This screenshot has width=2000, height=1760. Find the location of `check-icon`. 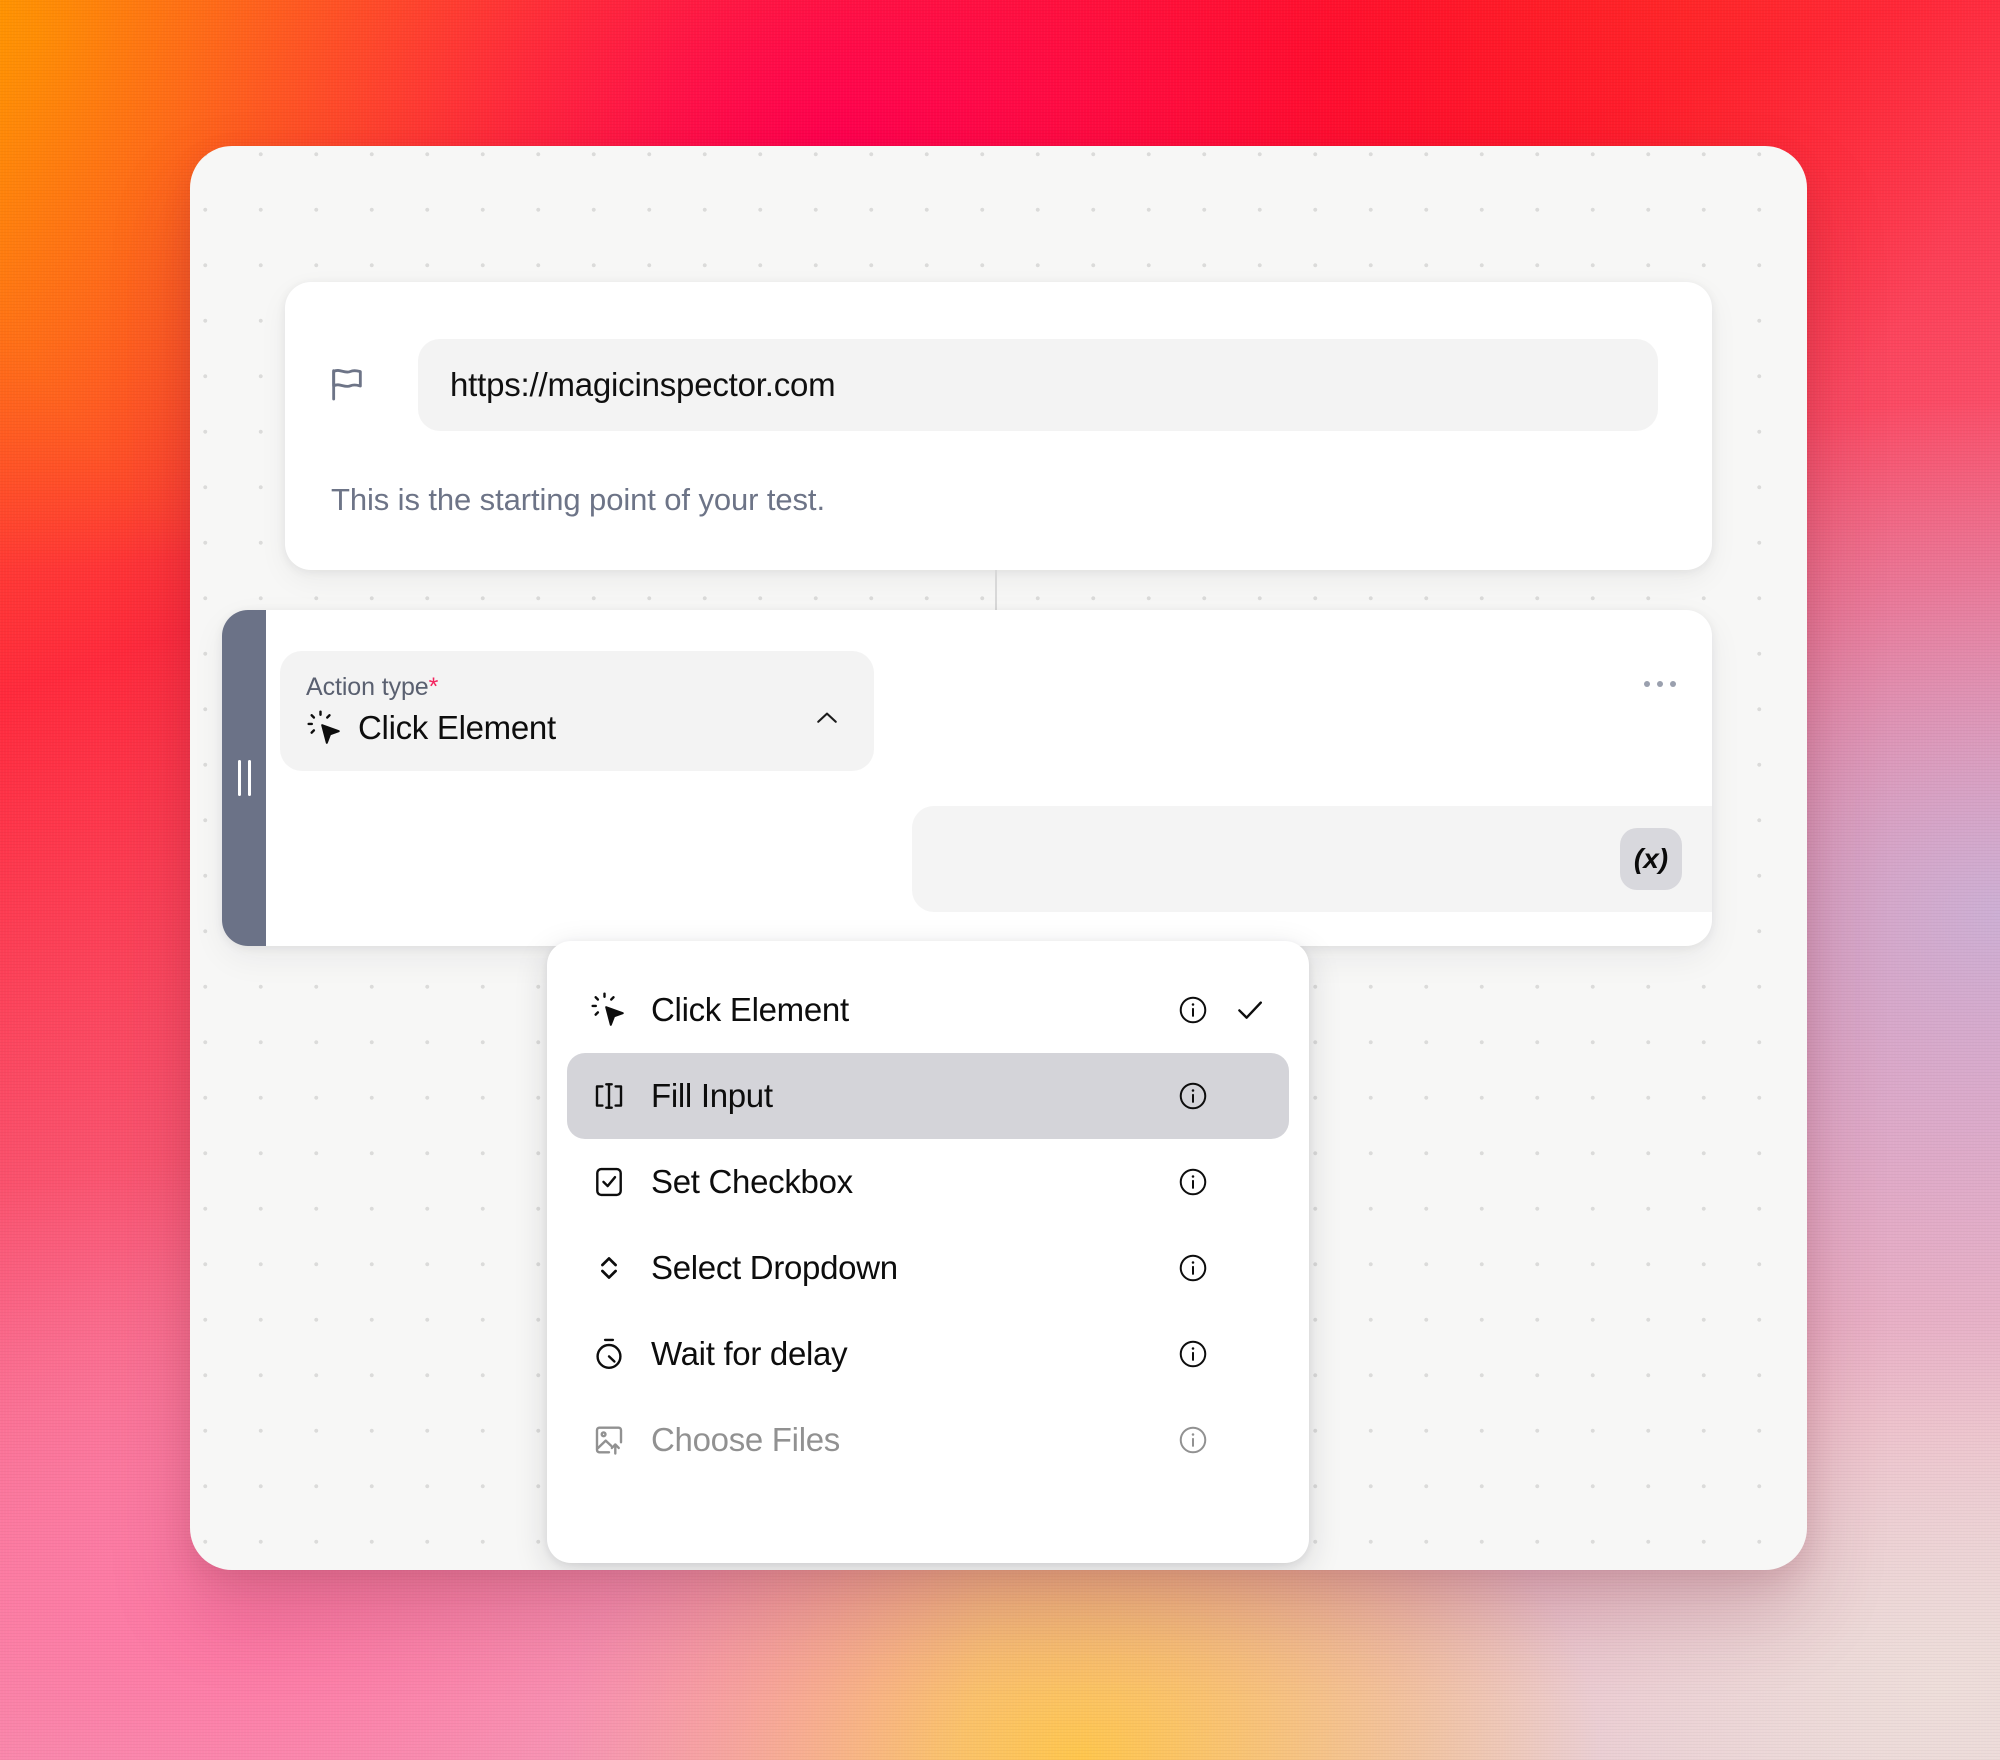

check-icon is located at coordinates (1250, 1010).